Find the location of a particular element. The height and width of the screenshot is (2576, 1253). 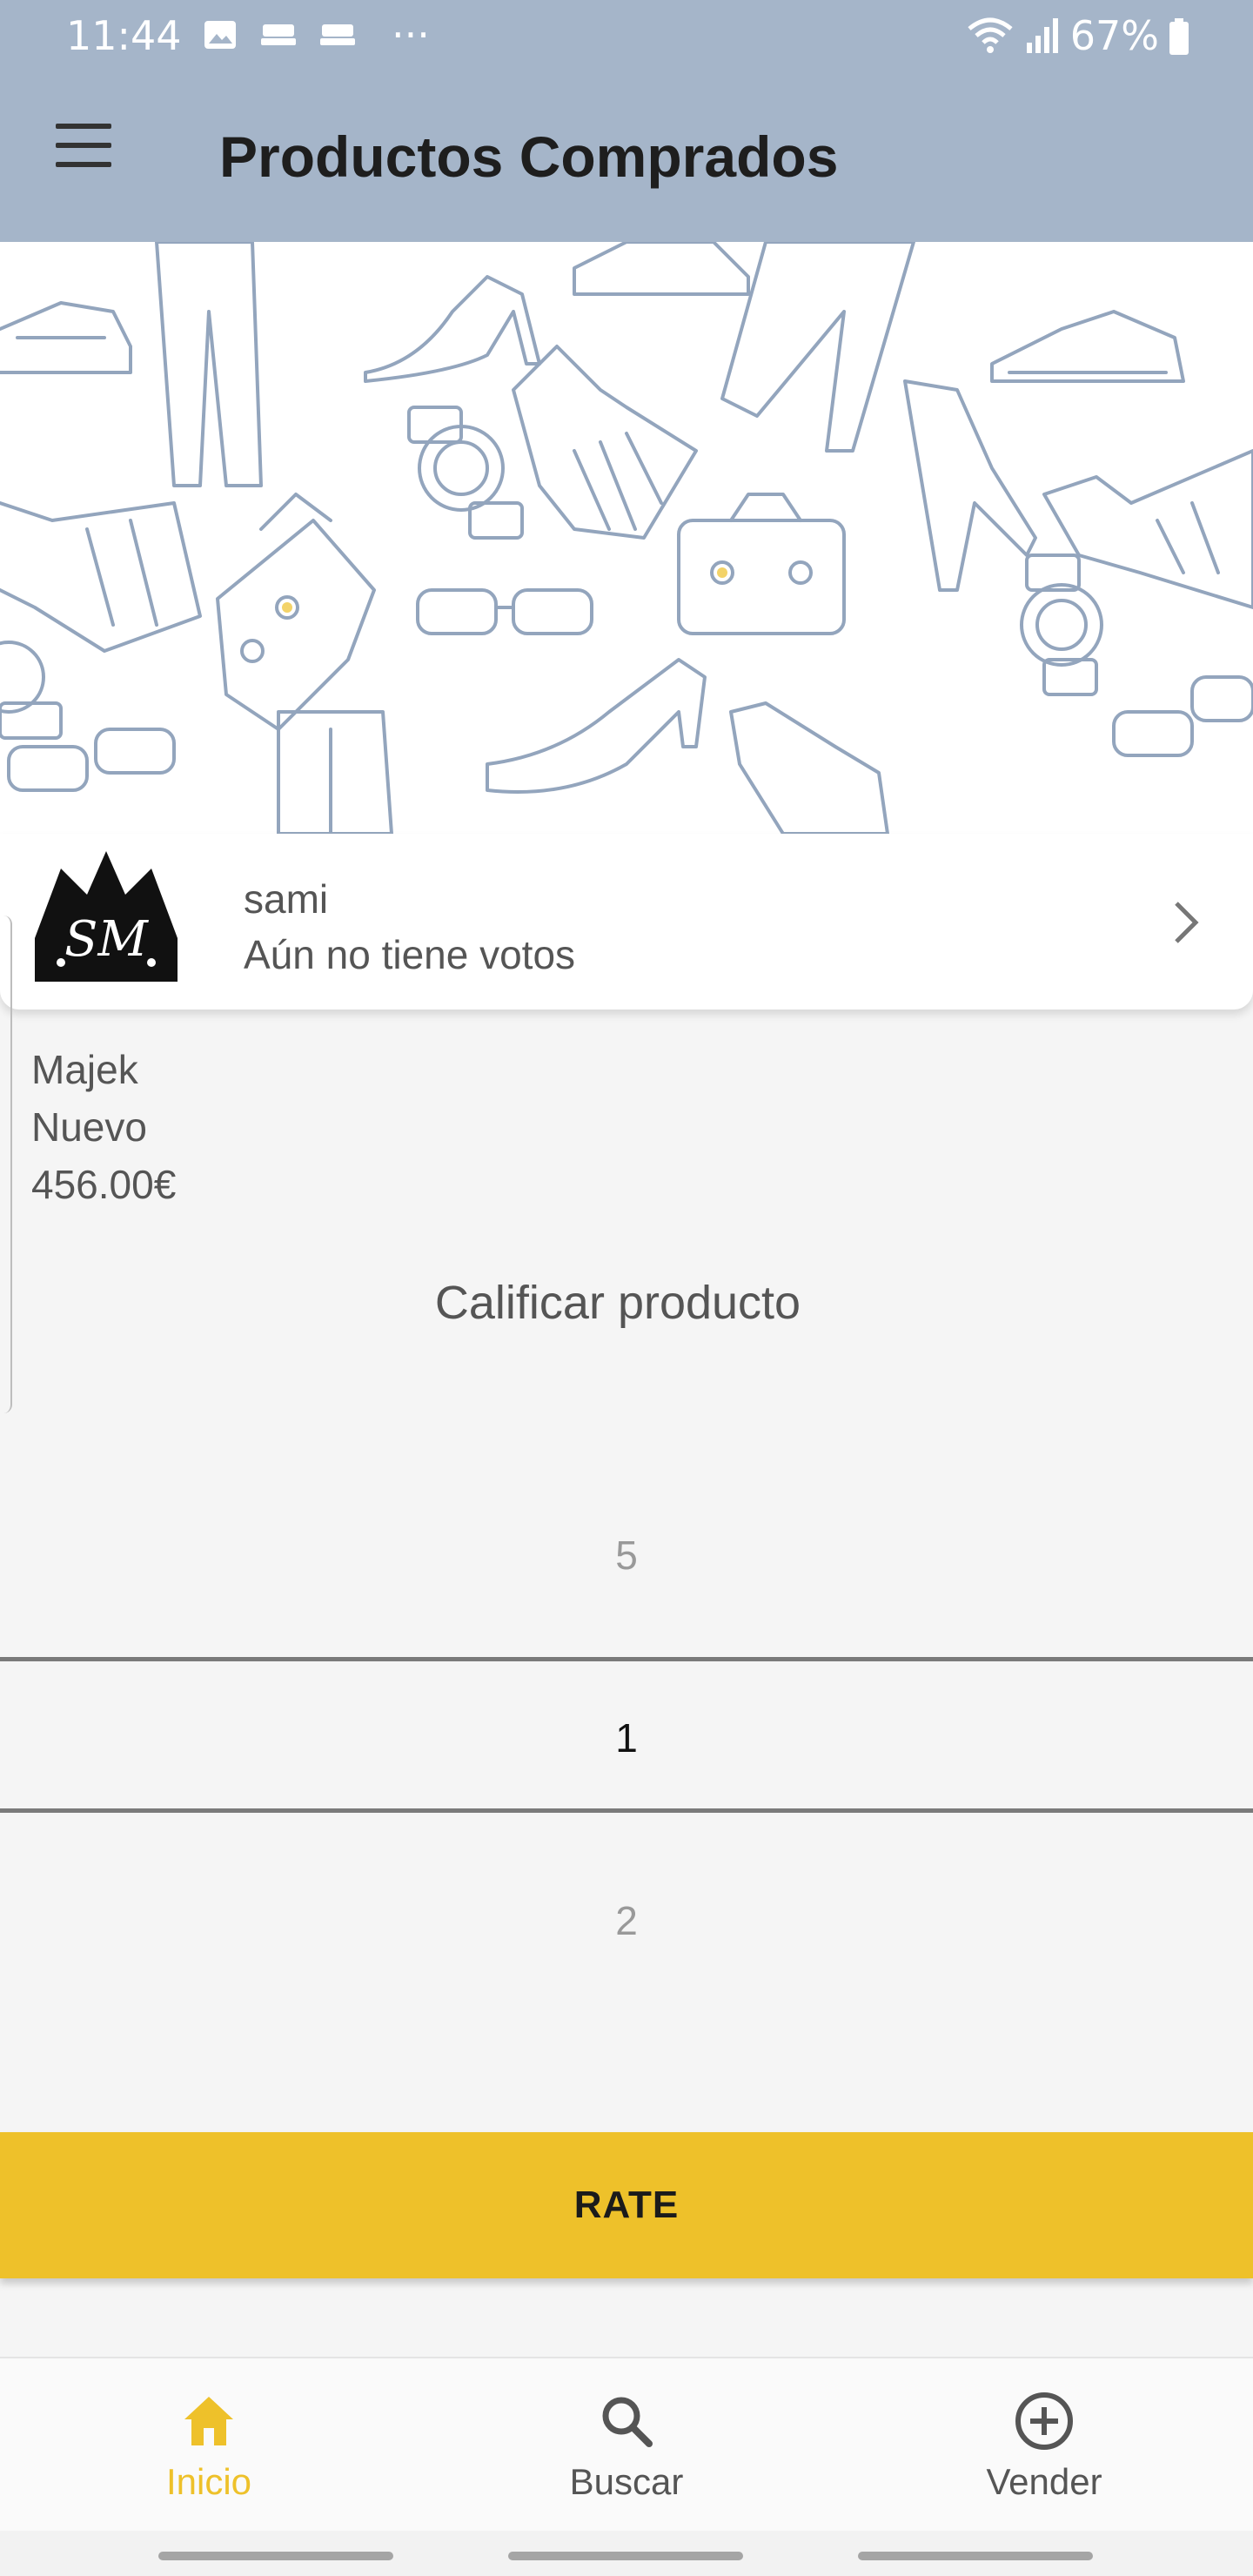

system-nav-bar is located at coordinates (626, 2554).